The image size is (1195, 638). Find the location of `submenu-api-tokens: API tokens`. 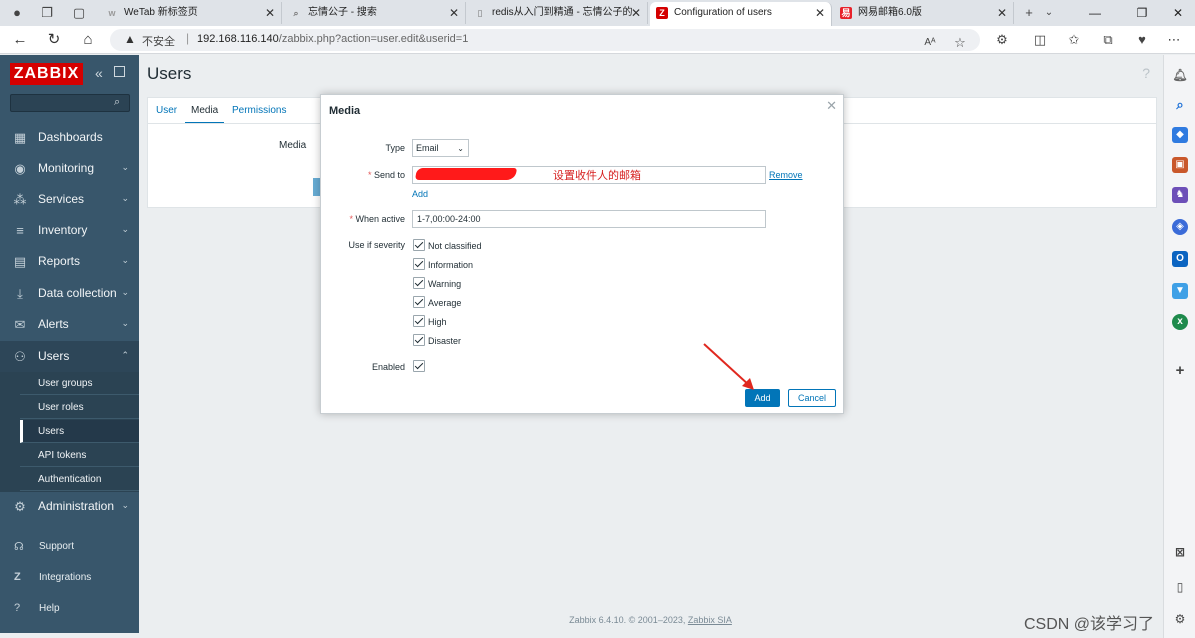

submenu-api-tokens: API tokens is located at coordinates (79, 455).